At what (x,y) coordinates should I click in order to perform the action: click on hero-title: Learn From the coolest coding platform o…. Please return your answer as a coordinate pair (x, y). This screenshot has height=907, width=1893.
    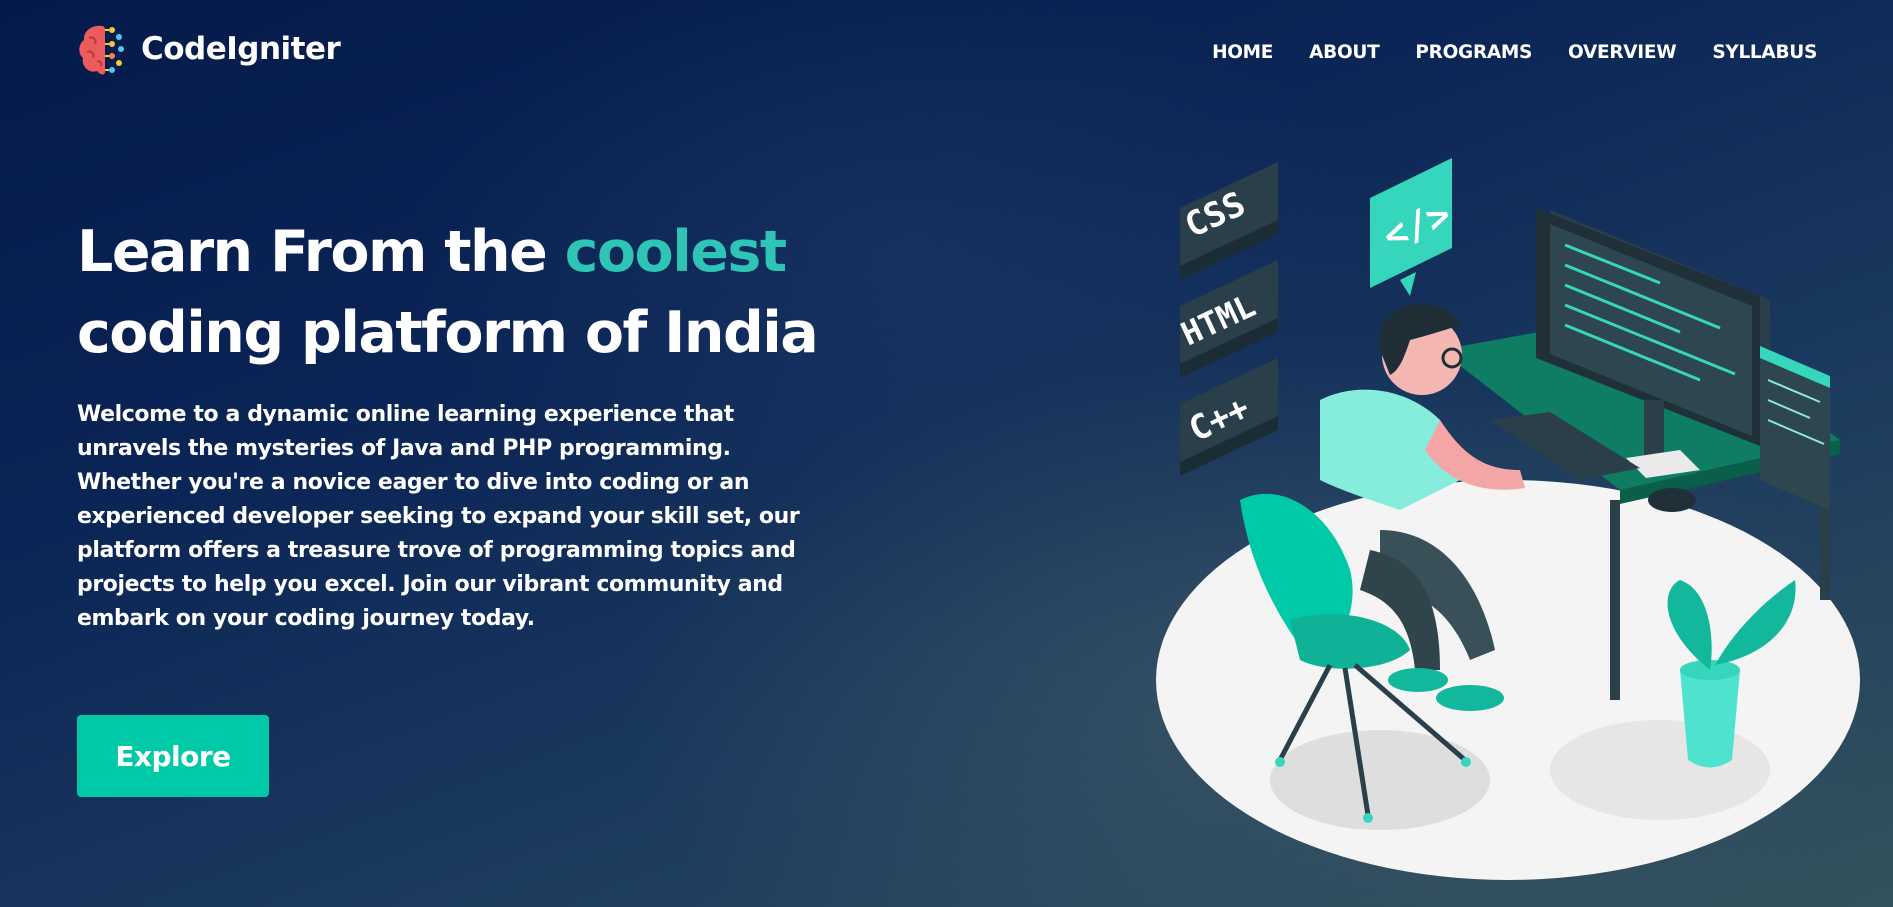
    Looking at the image, I should click on (448, 293).